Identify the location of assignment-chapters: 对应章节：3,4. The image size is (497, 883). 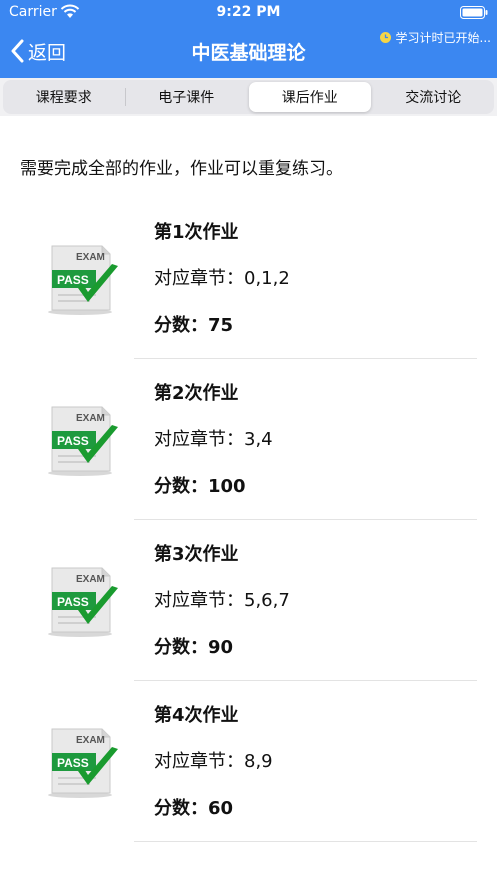
(213, 438).